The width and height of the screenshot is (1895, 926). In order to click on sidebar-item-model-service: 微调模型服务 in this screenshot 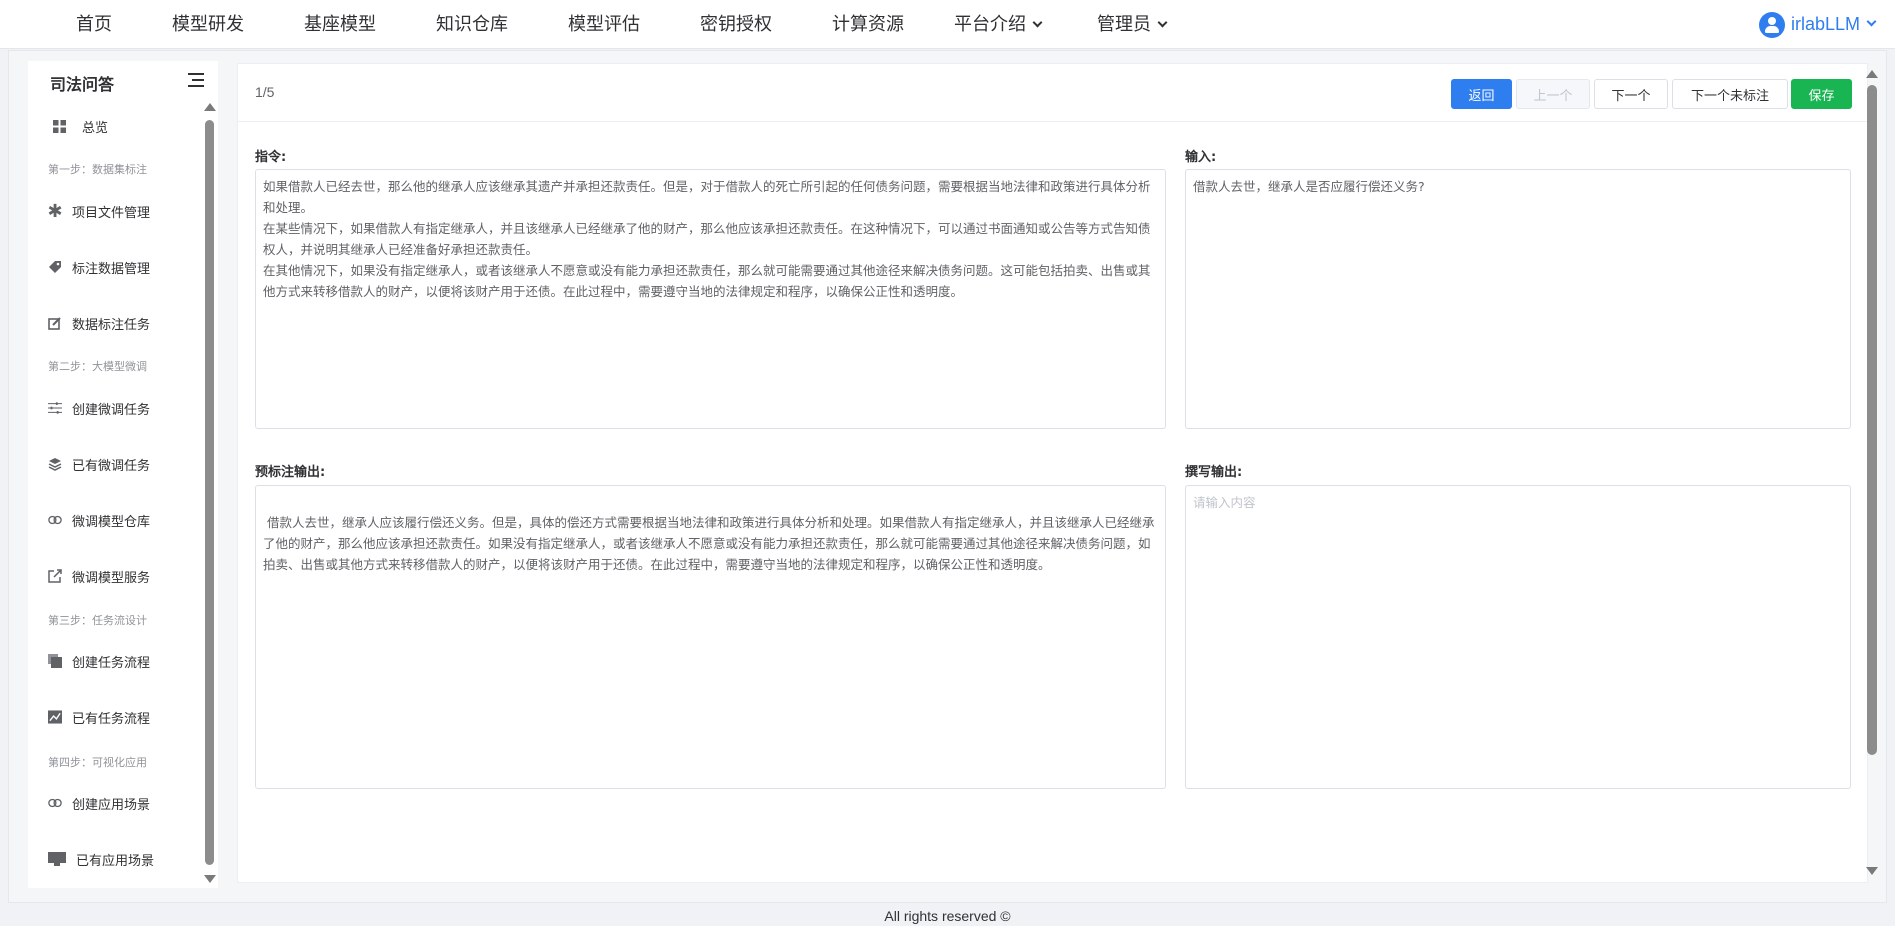, I will do `click(99, 576)`.